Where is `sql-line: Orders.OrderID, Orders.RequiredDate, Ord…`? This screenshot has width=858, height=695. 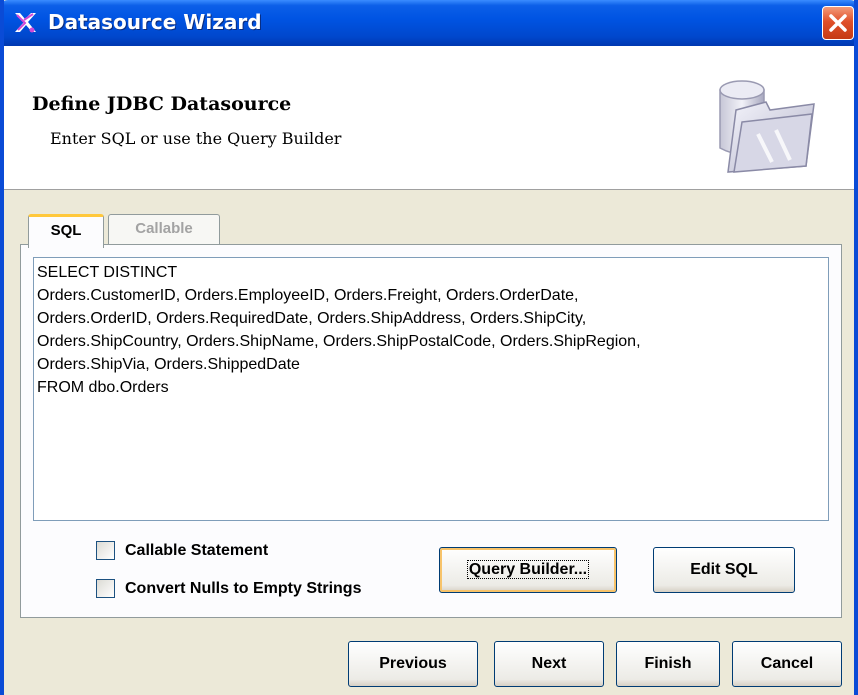
sql-line: Orders.OrderID, Orders.RequiredDate, Ord… is located at coordinates (312, 318).